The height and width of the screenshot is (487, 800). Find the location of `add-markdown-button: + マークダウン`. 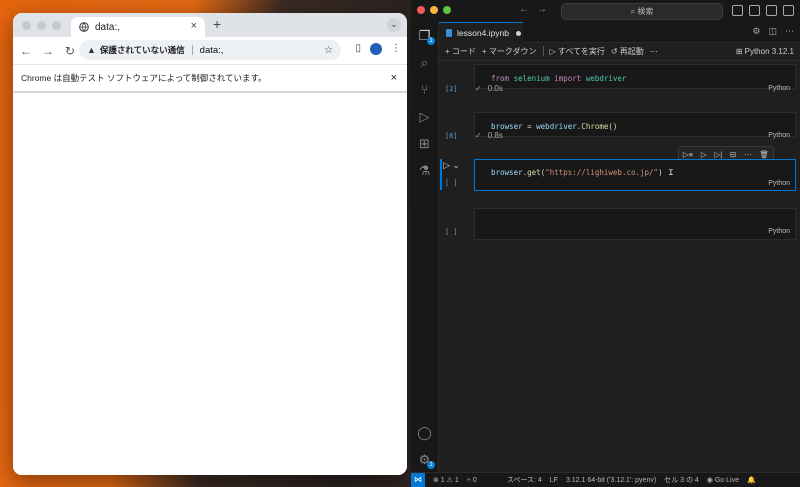

add-markdown-button: + マークダウン is located at coordinates (509, 51).